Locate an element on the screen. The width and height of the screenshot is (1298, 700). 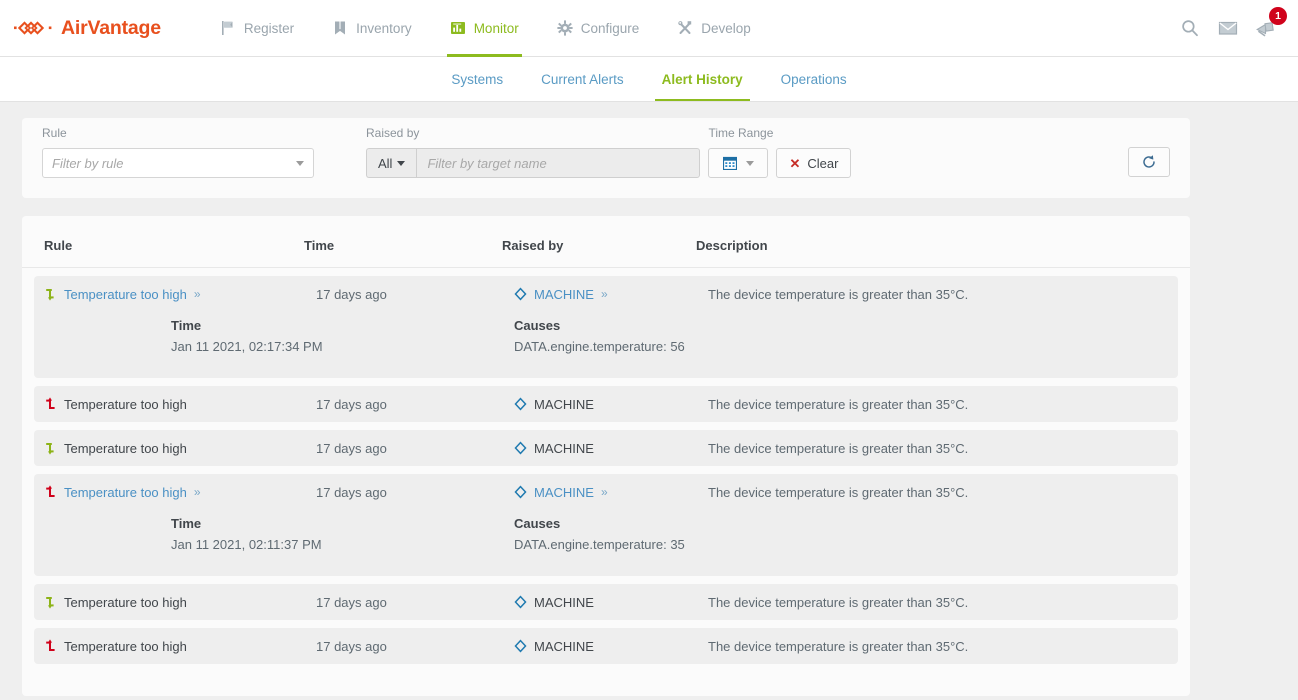
raised-by-scope-value: All is located at coordinates (385, 163).